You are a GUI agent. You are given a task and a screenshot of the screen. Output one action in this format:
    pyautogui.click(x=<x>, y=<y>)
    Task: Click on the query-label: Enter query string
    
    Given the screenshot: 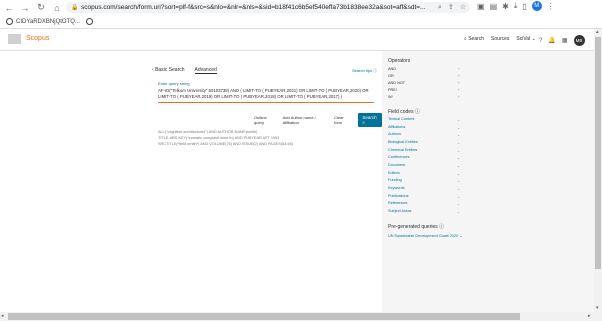 What is the action you would take?
    pyautogui.click(x=174, y=83)
    